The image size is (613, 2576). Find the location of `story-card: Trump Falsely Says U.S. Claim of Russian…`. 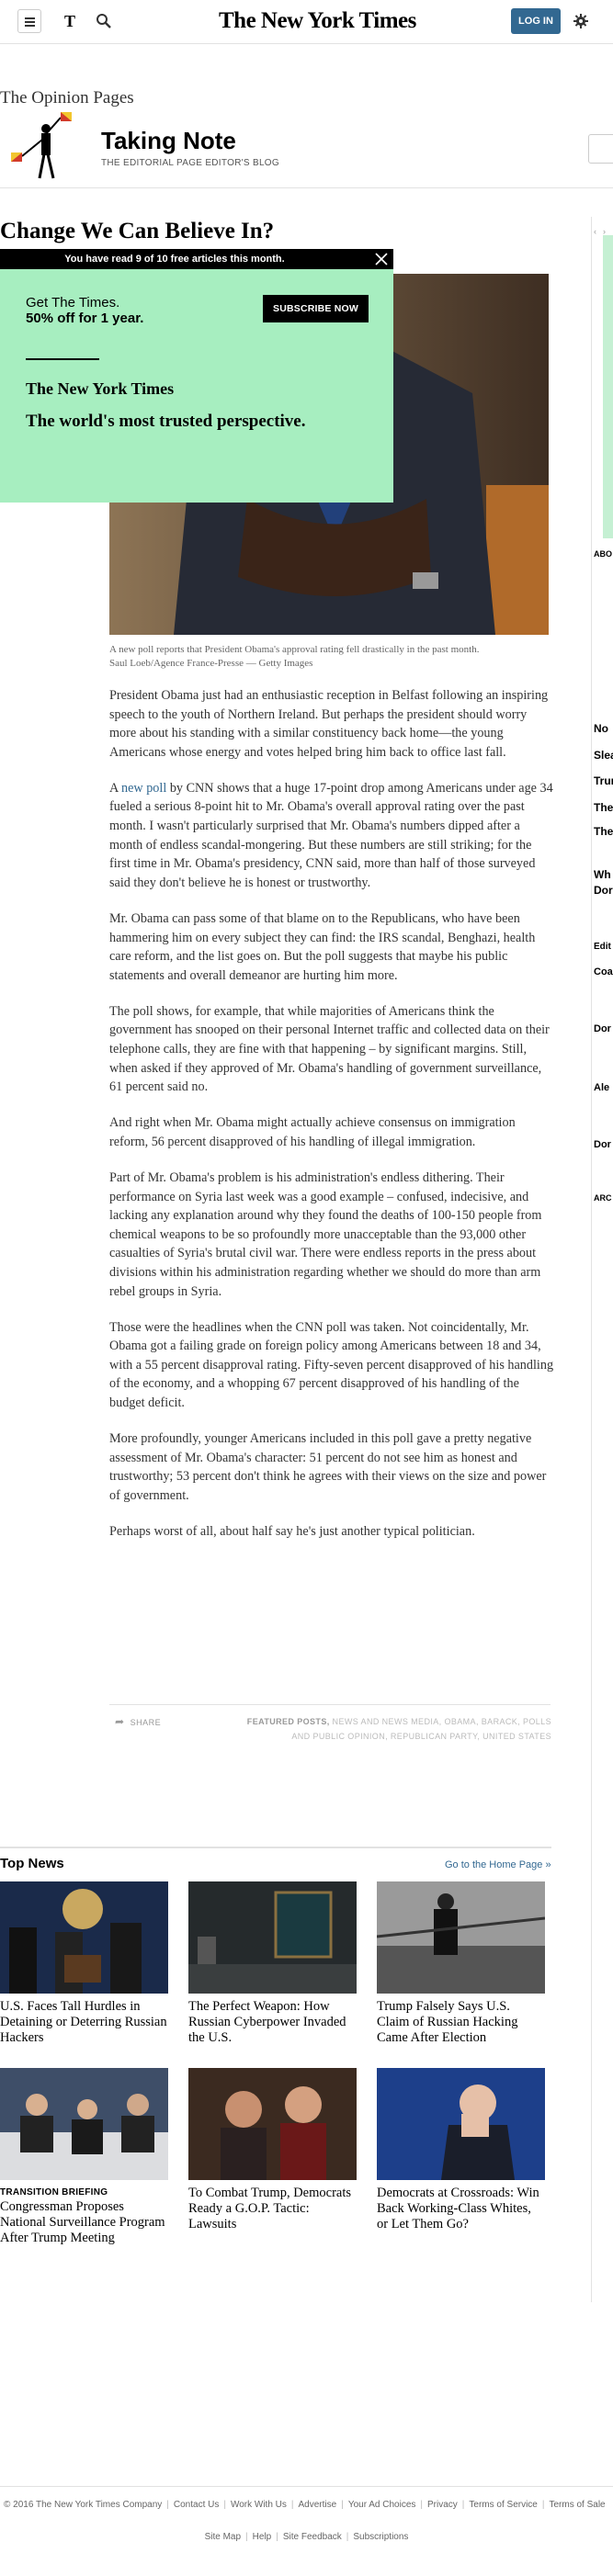

story-card: Trump Falsely Says U.S. Claim of Russian… is located at coordinates (461, 1963).